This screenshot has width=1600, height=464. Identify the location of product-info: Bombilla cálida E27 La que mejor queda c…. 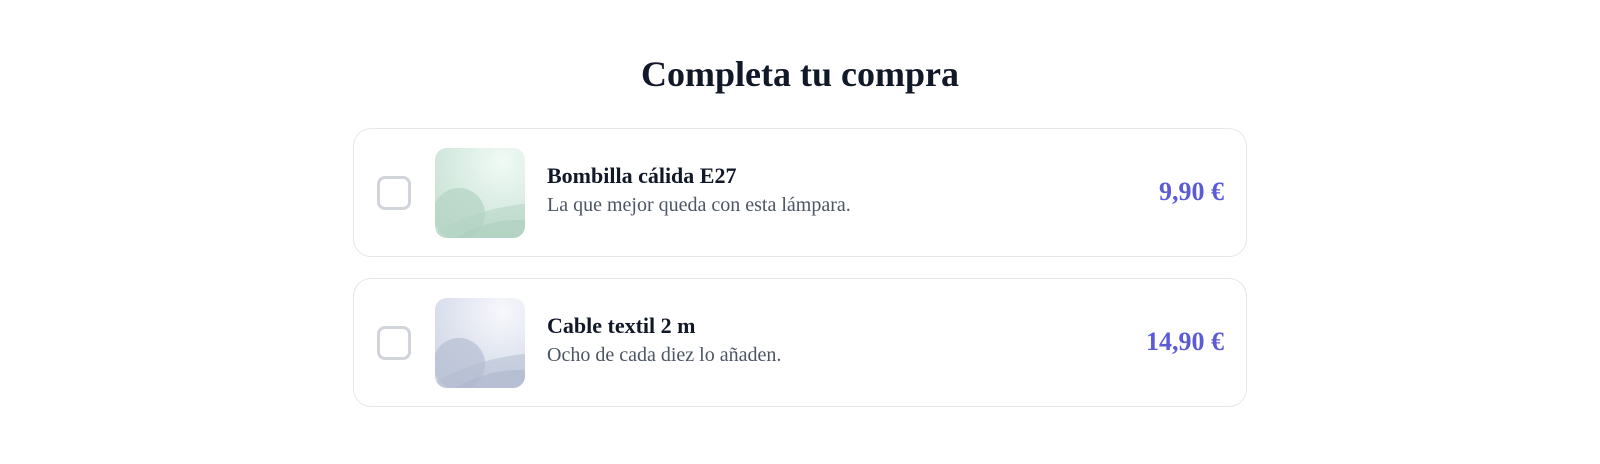
(699, 191).